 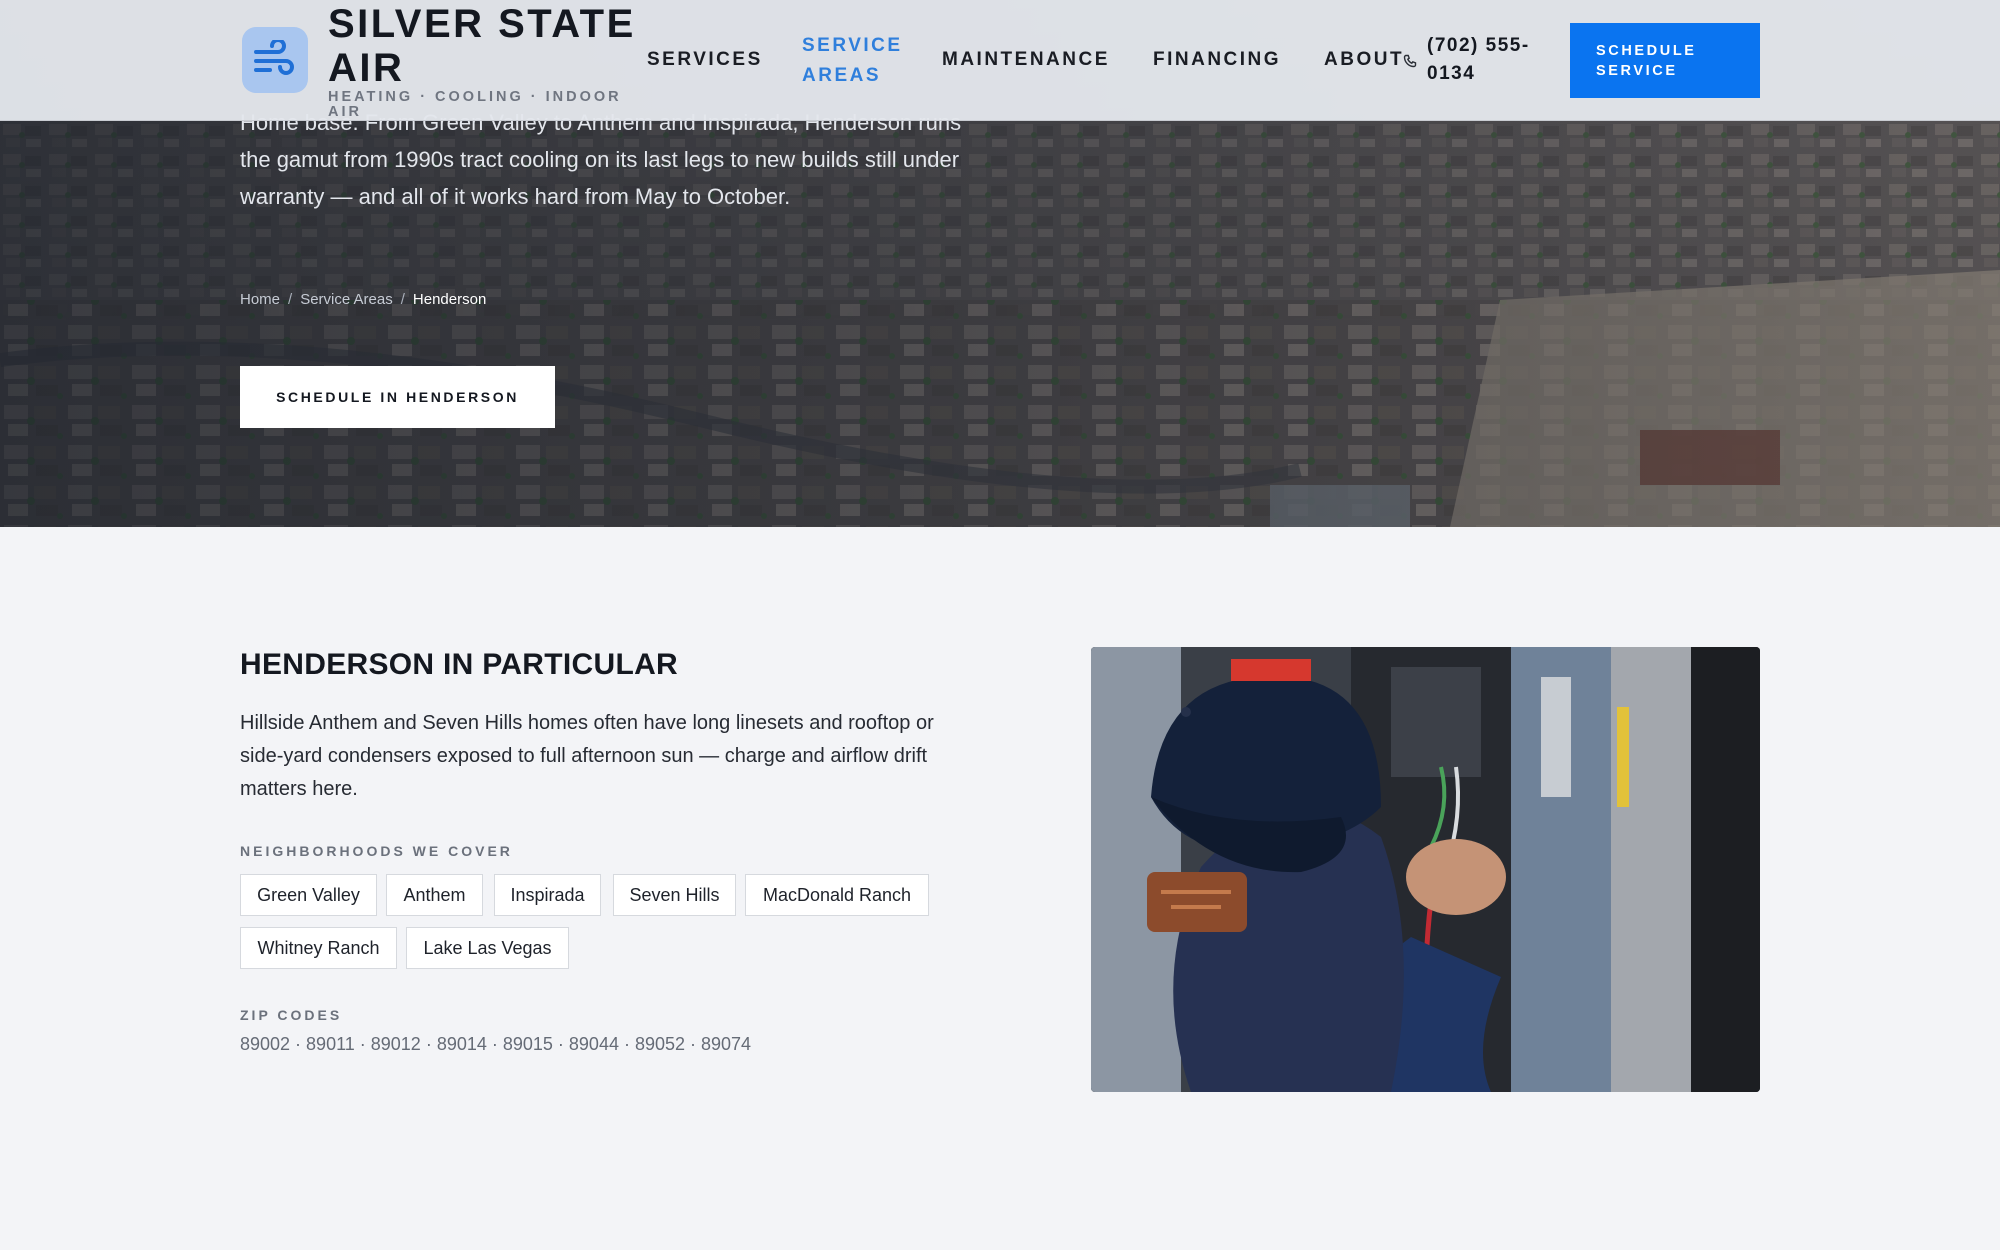 I want to click on chip-lake-las-vegas: Lake Las Vegas, so click(x=487, y=948).